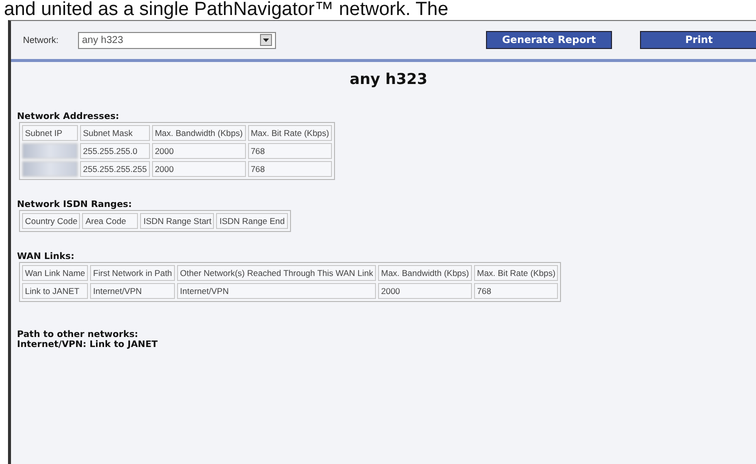 The height and width of the screenshot is (464, 756). I want to click on network-label: Network:, so click(41, 40).